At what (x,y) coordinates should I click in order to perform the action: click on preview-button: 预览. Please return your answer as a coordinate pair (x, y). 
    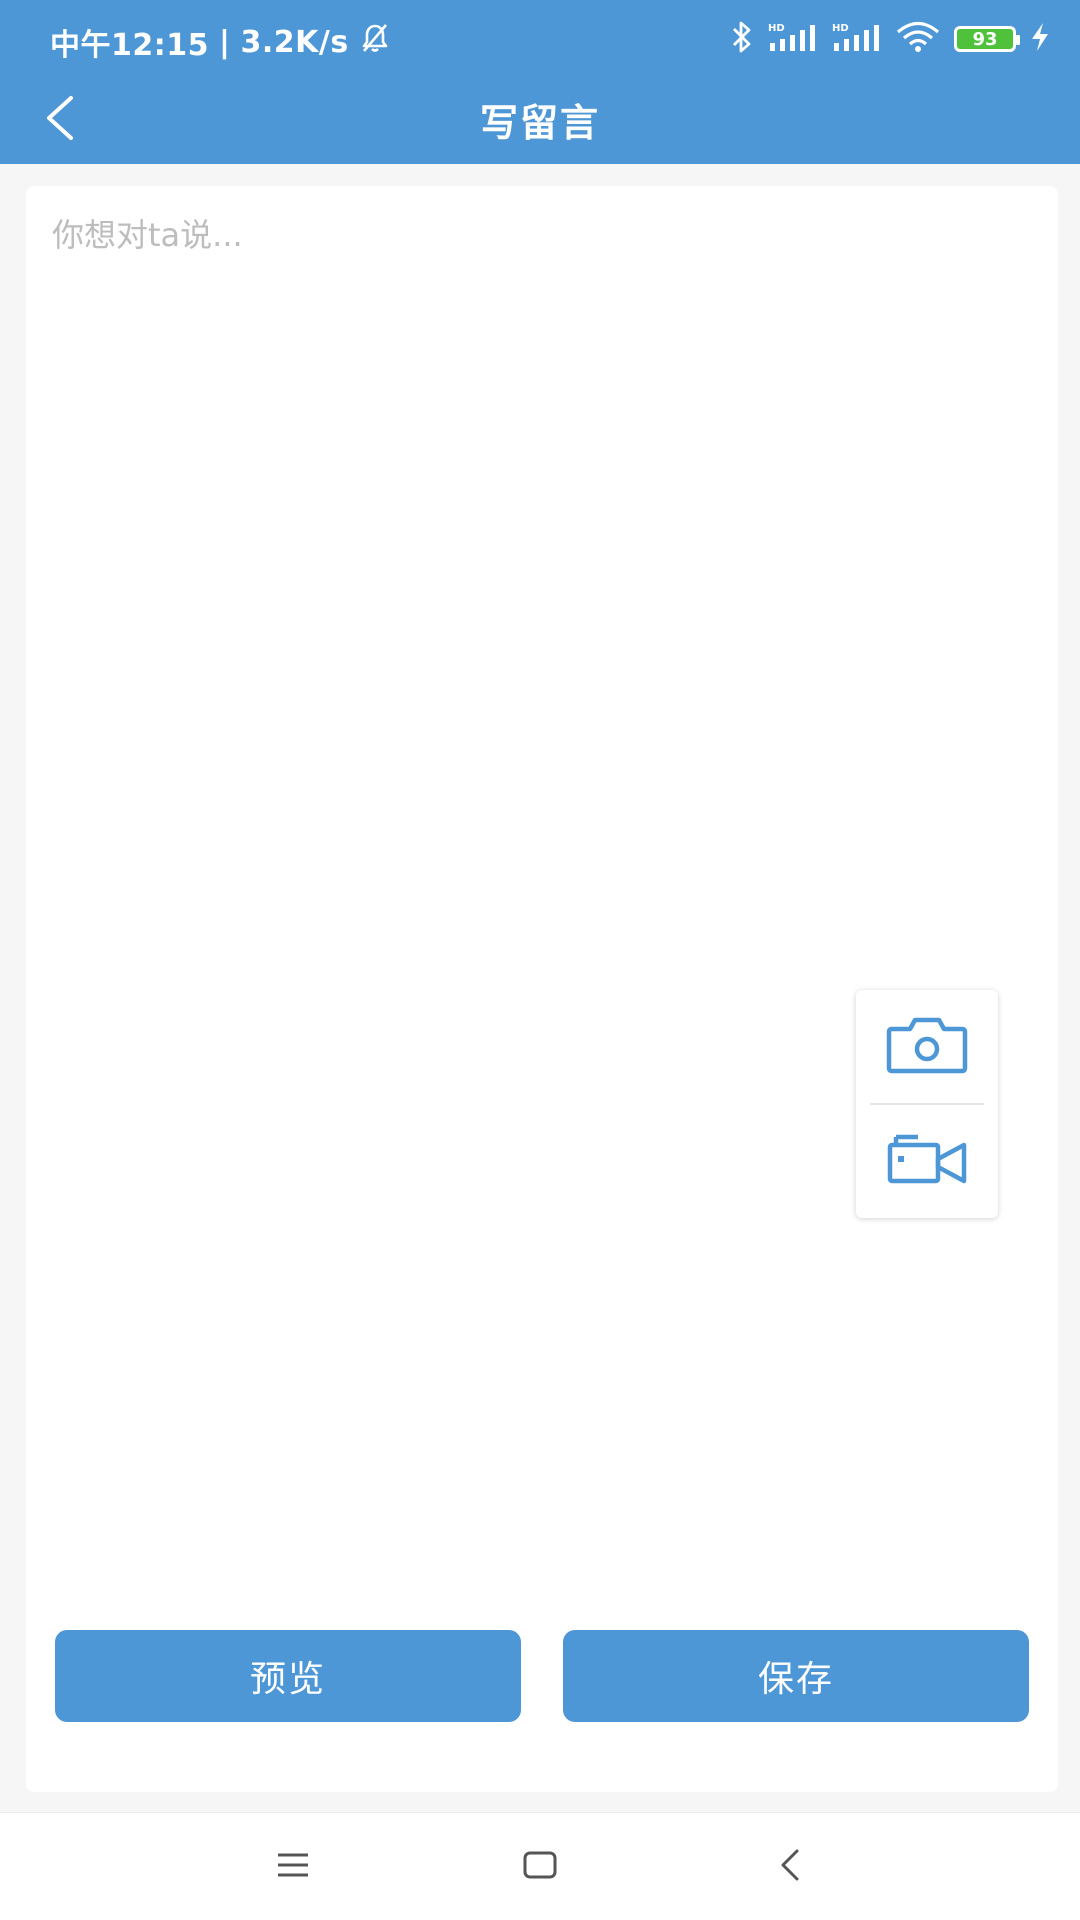
    Looking at the image, I should click on (288, 1676).